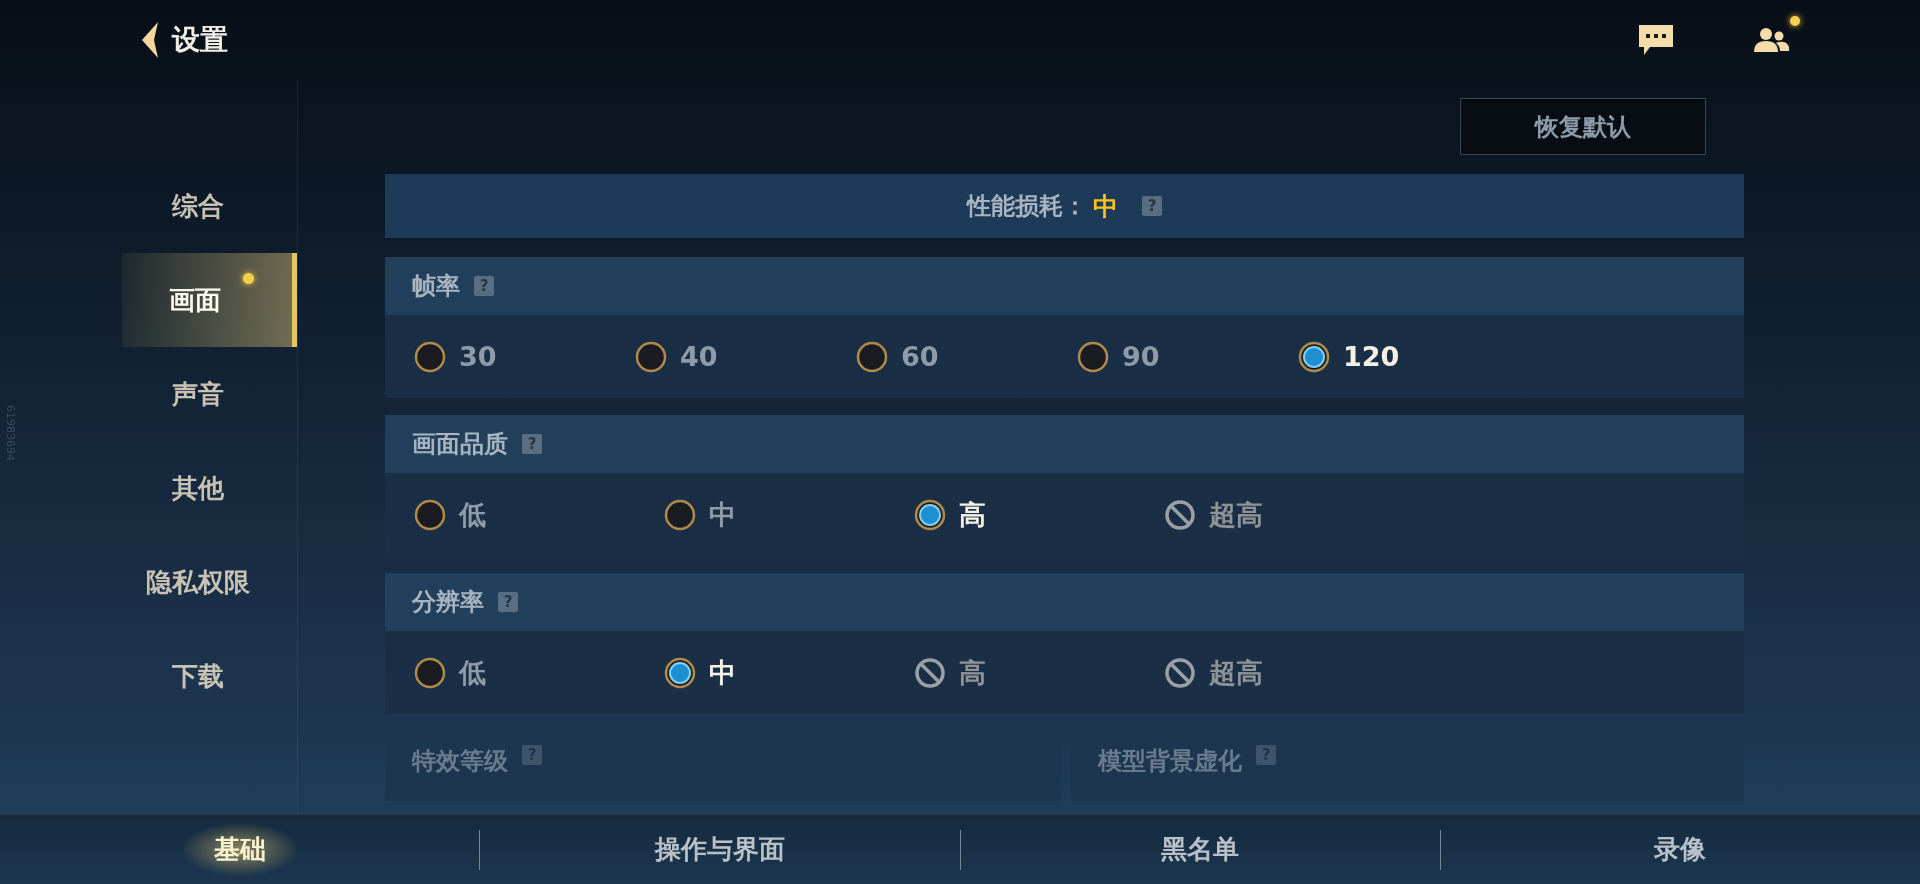 The height and width of the screenshot is (884, 1920). I want to click on sidebar-item: 隐私权限, so click(209, 582).